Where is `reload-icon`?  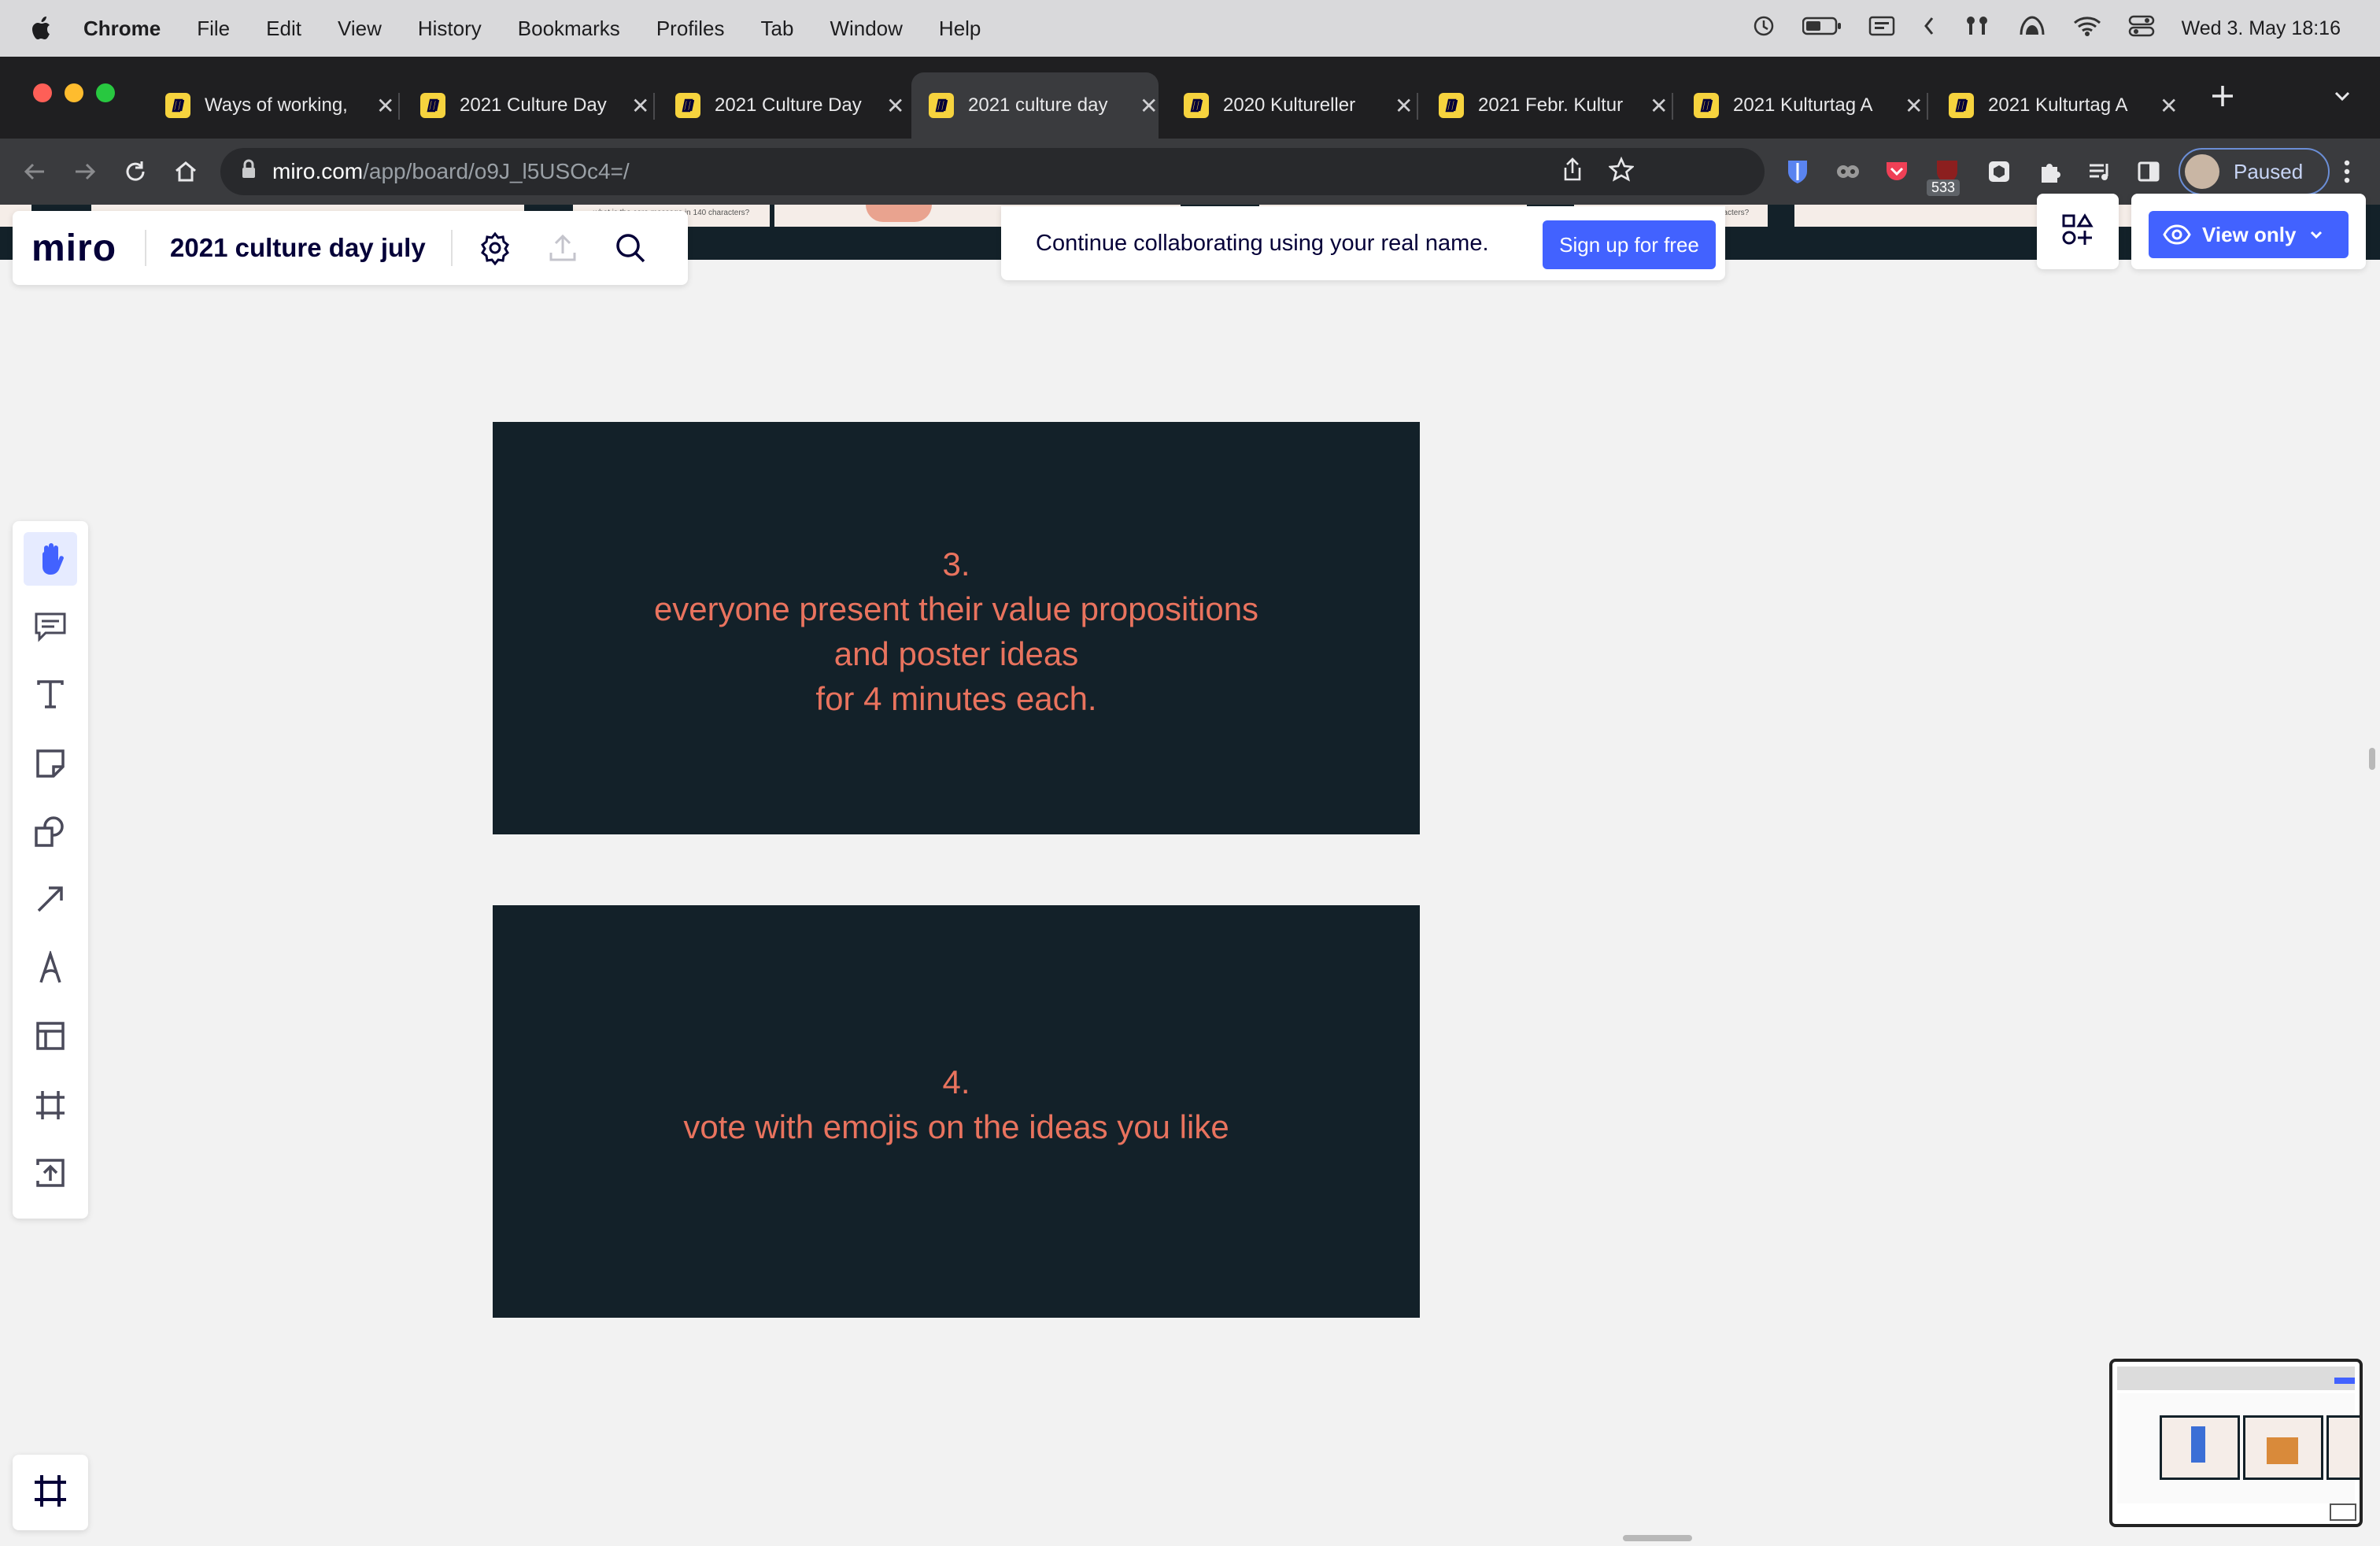
reload-icon is located at coordinates (135, 171).